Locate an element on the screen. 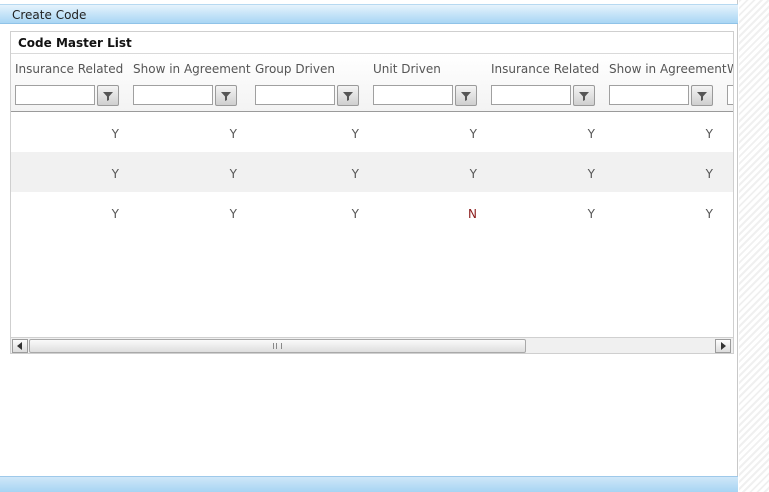 The image size is (769, 492). column-label: W is located at coordinates (730, 69).